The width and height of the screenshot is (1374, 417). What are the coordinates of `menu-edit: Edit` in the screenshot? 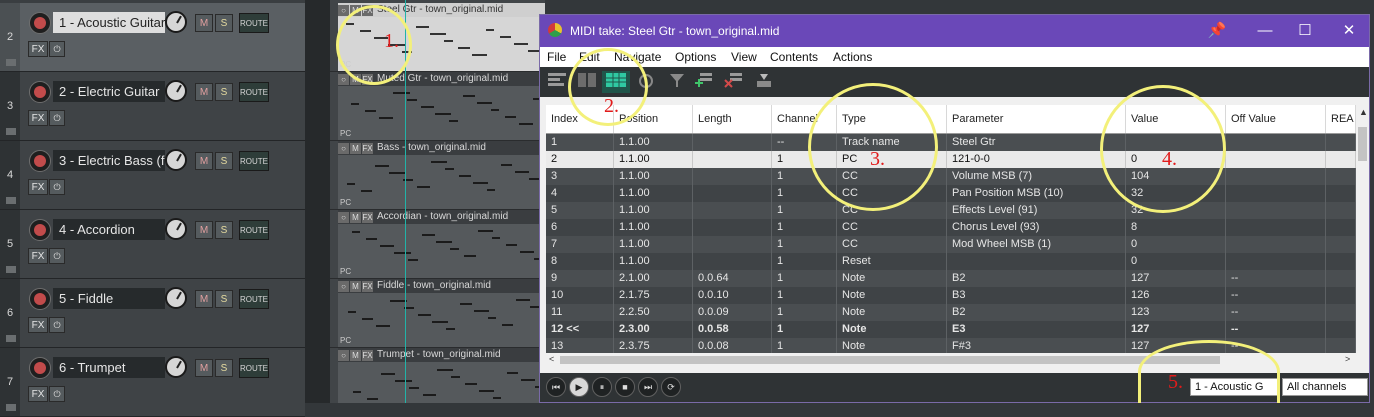 It's located at (589, 57).